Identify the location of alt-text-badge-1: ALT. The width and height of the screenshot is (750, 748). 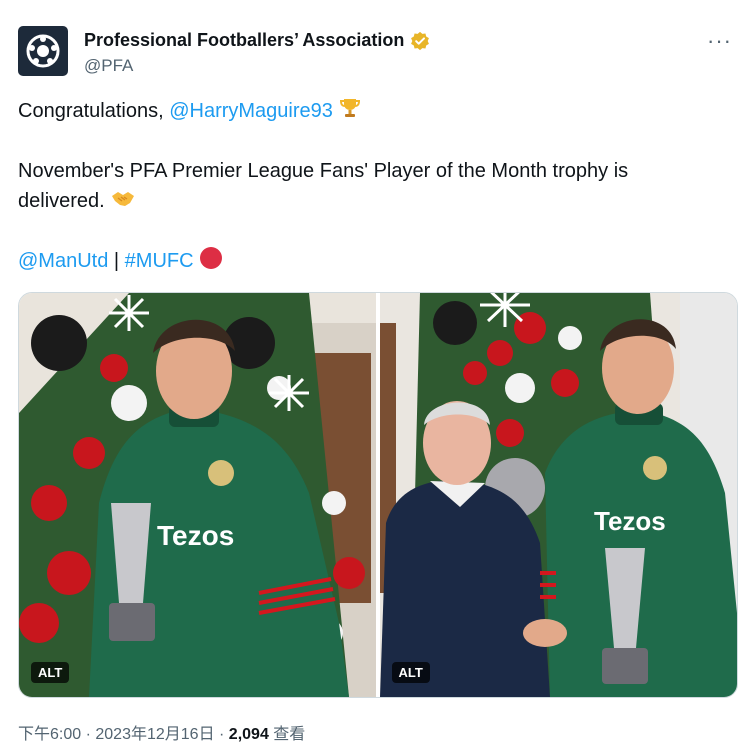
(50, 672).